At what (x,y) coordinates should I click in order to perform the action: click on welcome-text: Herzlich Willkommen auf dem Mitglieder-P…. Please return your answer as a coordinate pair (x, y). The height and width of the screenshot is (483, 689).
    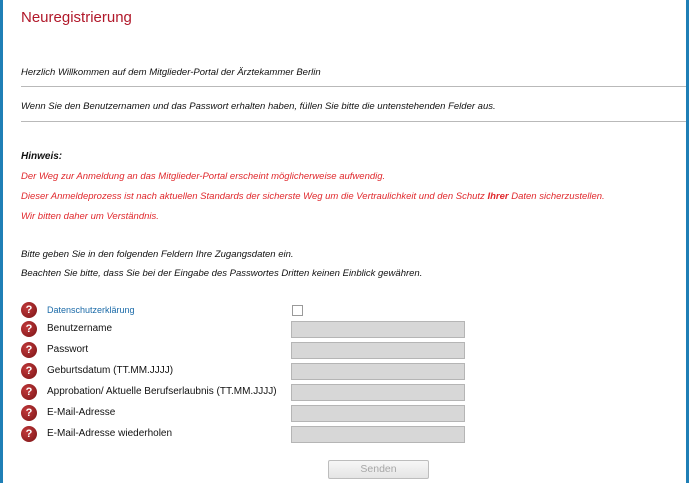
    Looking at the image, I should click on (171, 72).